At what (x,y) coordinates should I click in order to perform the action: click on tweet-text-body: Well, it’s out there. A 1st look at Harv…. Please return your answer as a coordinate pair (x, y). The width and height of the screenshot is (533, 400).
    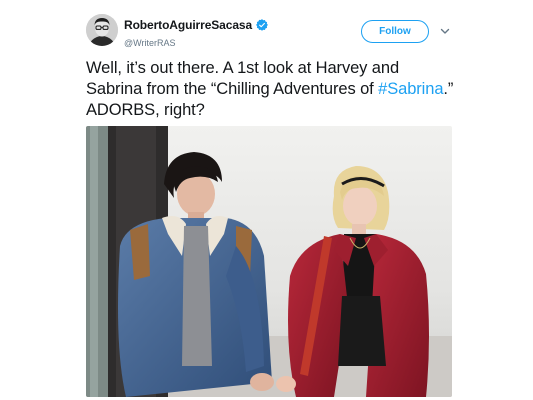
    Looking at the image, I should click on (243, 78).